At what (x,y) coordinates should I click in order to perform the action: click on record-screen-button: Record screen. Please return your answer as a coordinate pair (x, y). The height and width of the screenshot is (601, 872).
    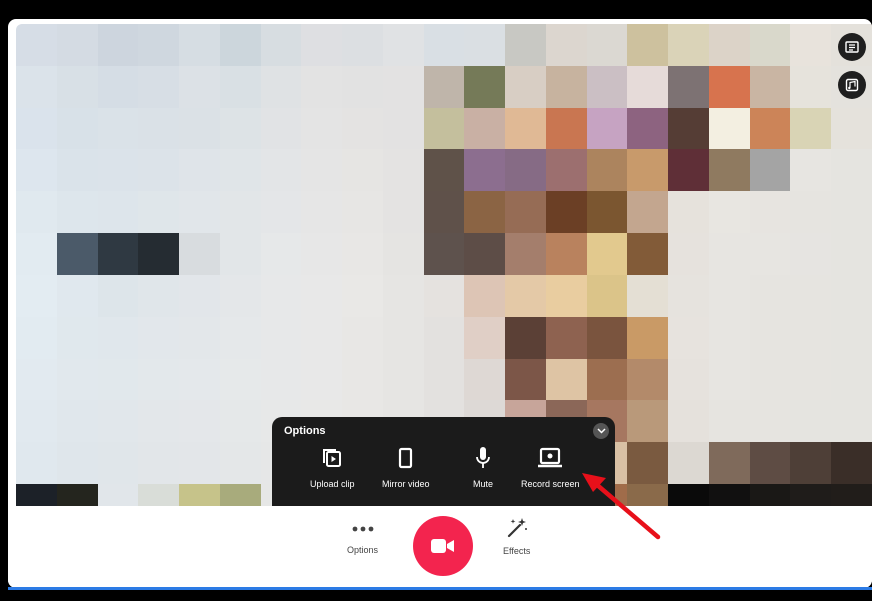
    Looking at the image, I should click on (550, 466).